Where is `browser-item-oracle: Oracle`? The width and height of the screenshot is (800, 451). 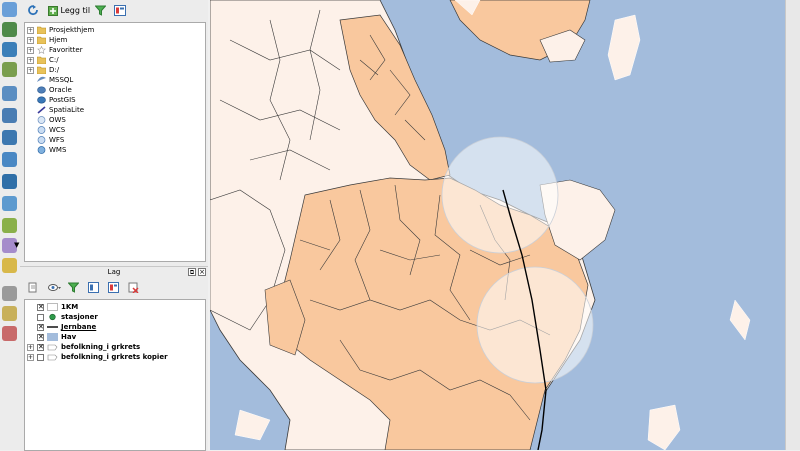
browser-item-oracle: Oracle is located at coordinates (54, 90).